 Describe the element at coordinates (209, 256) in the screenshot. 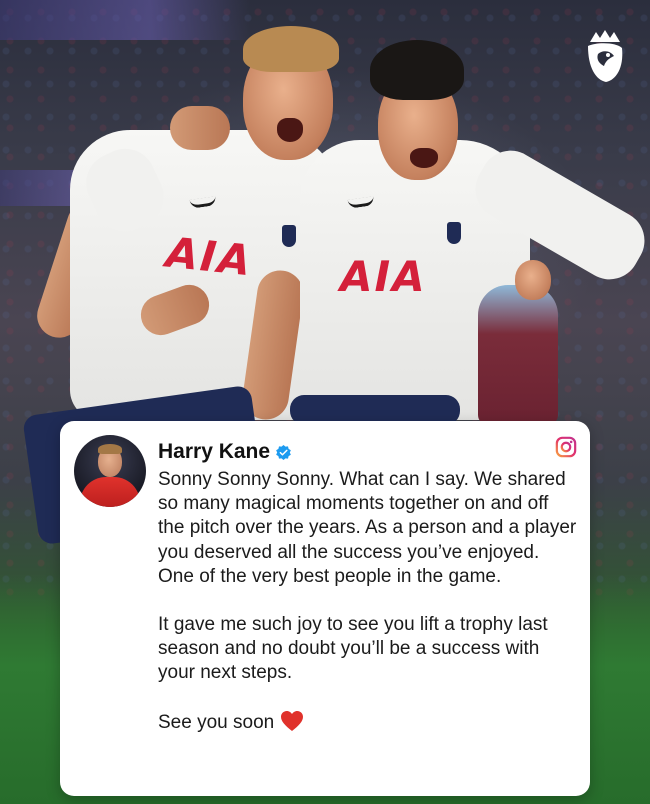

I see `kane-shirt-sponsor: AIA` at that location.